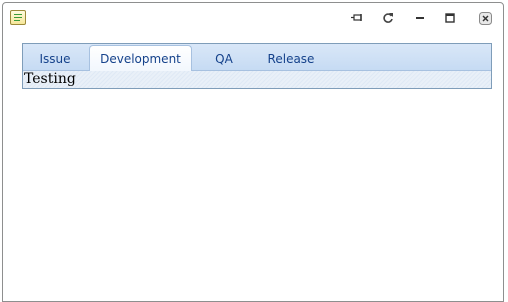 The width and height of the screenshot is (508, 302). I want to click on notepad-icon, so click(18, 17).